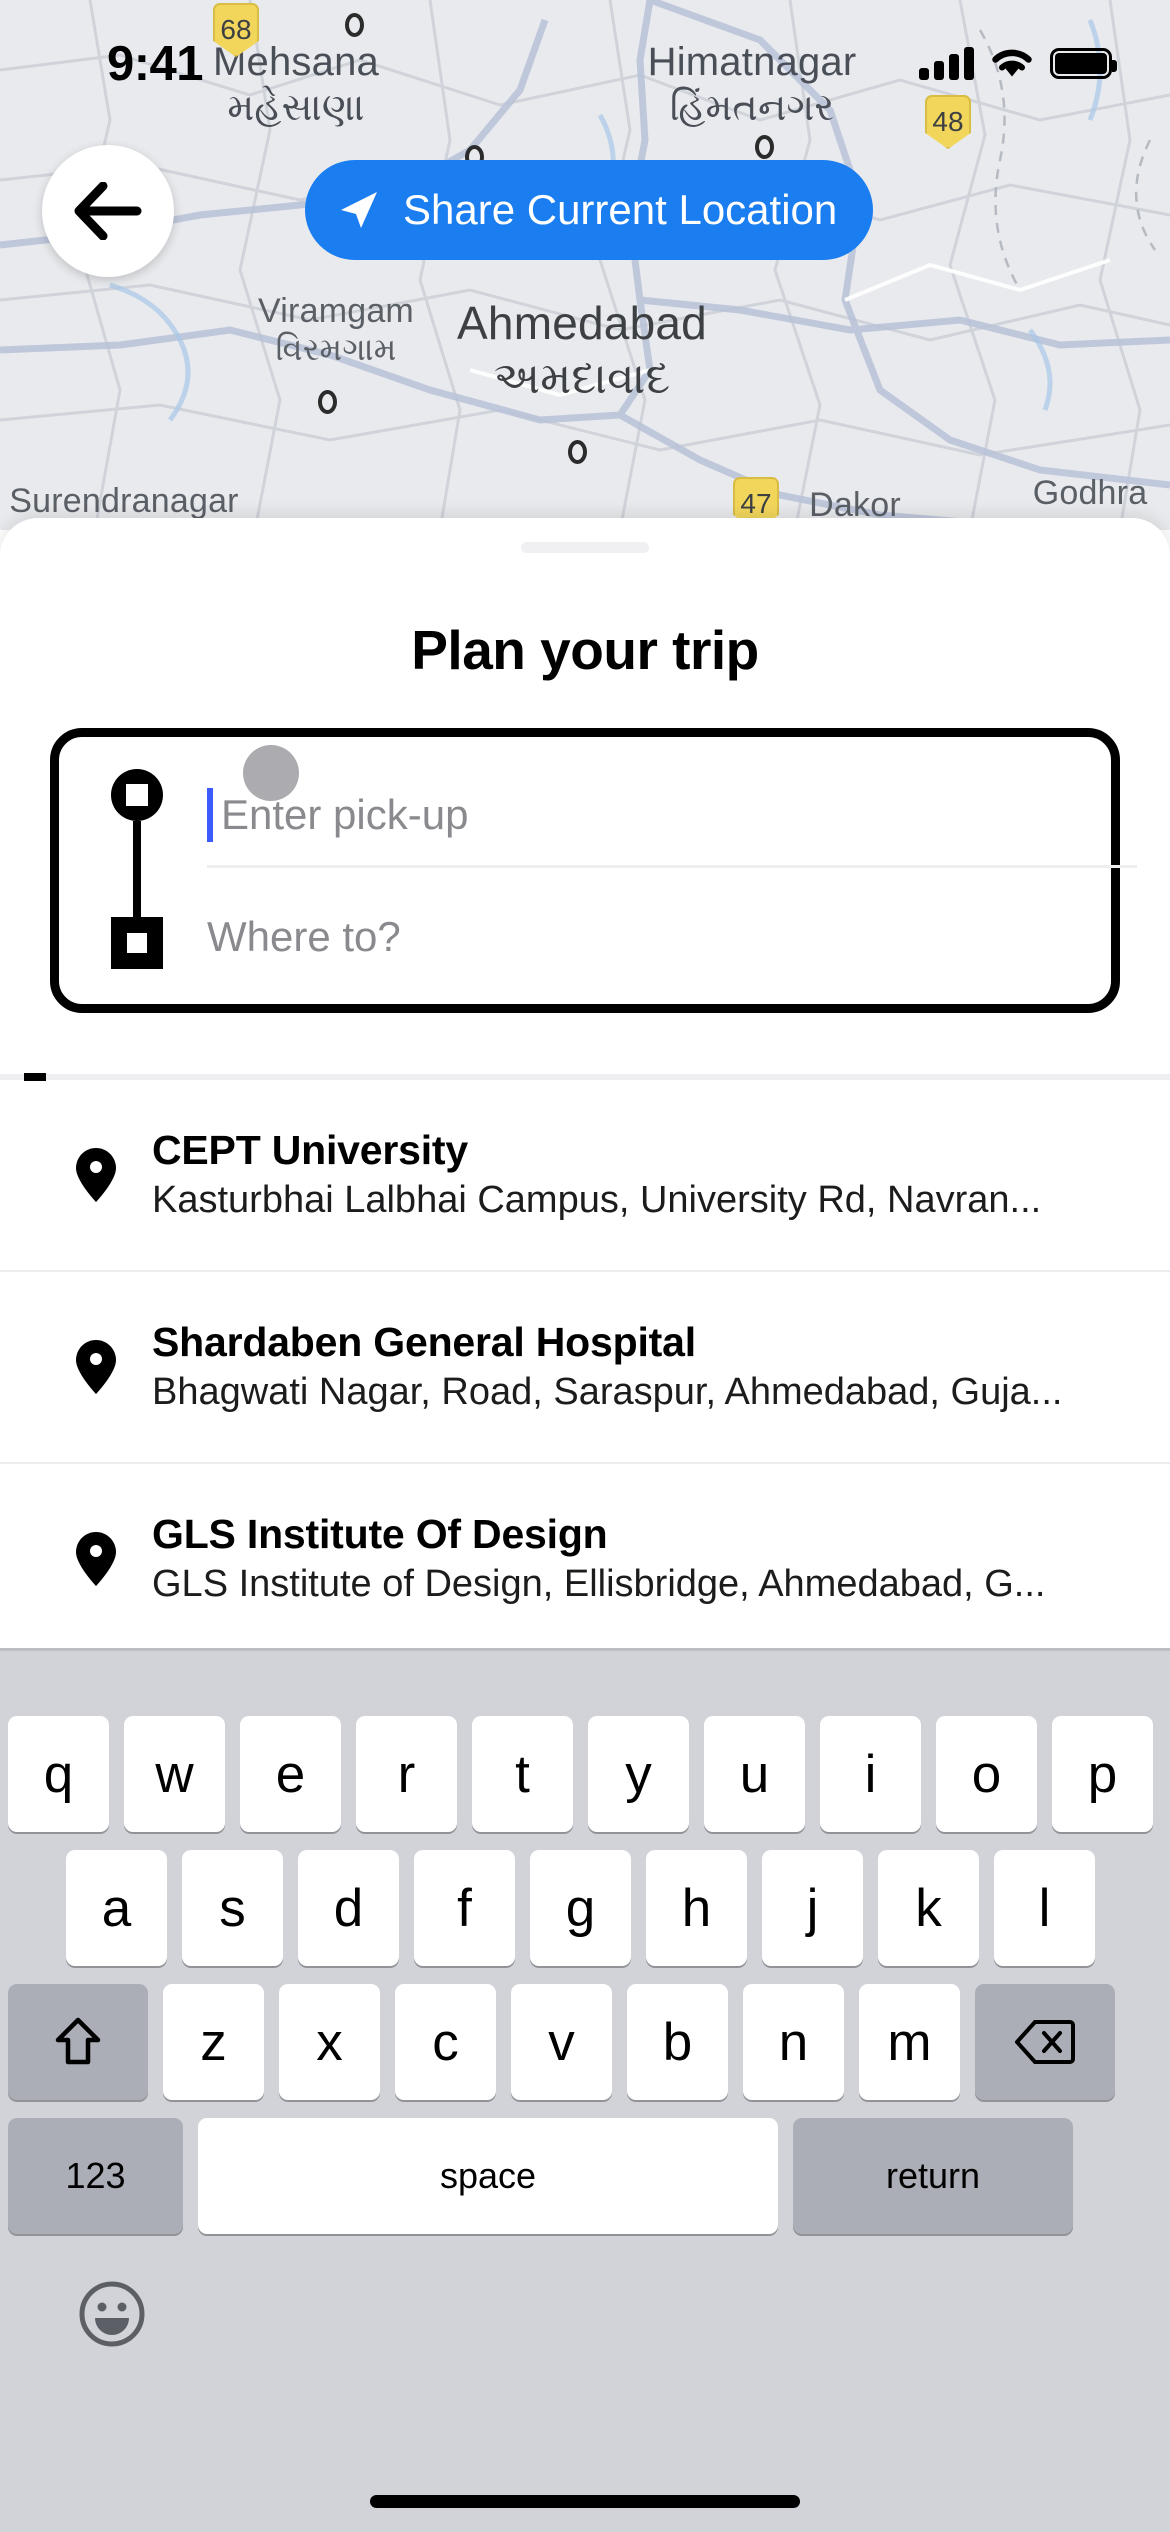 This screenshot has height=2532, width=1170. I want to click on share-current-location-button: Share Current Location, so click(589, 210).